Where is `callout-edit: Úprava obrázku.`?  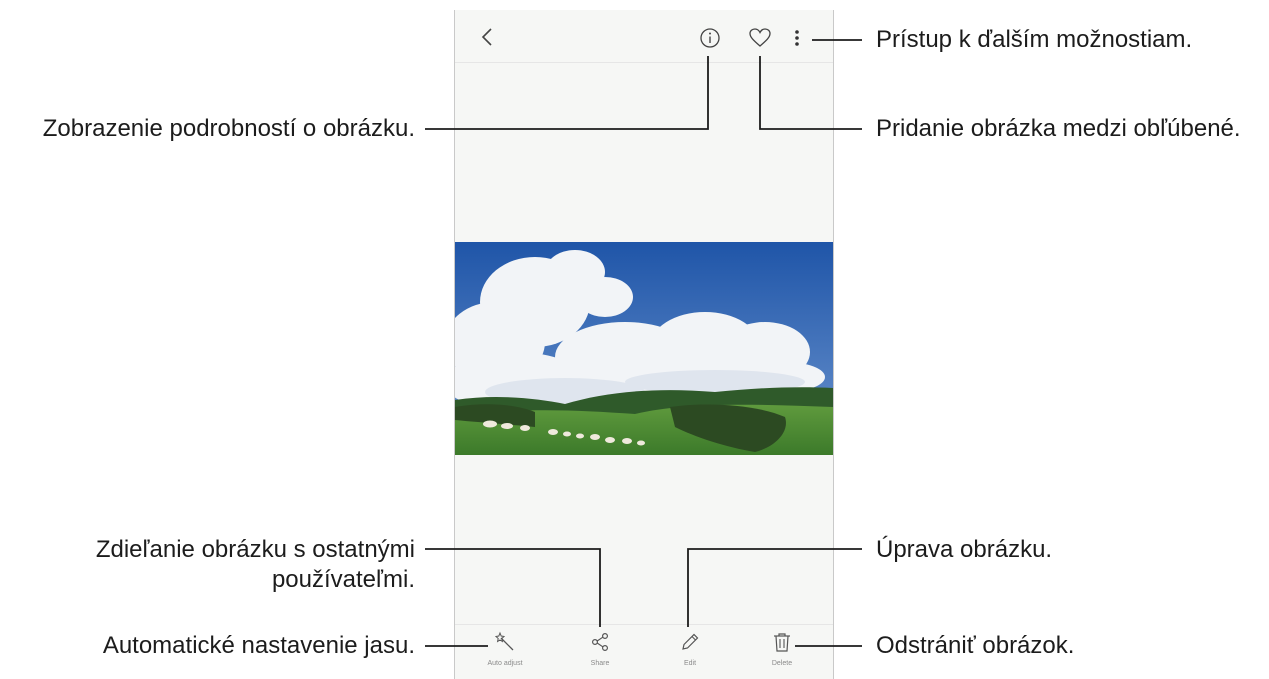
callout-edit: Úprava obrázku. is located at coordinates (964, 549).